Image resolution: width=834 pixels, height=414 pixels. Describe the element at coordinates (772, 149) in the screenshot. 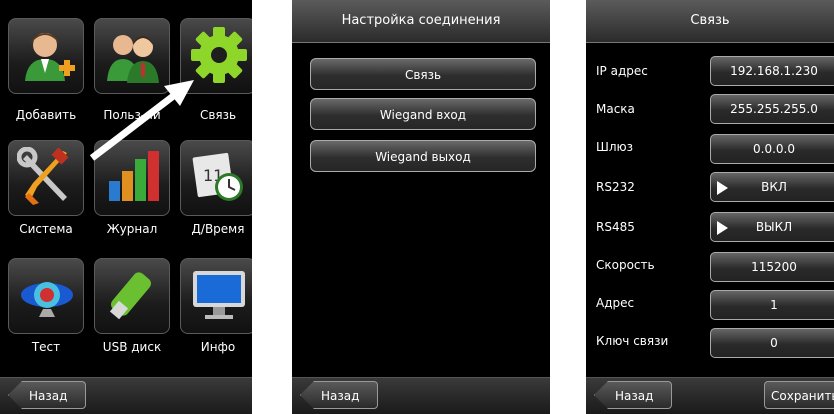

I see `gateway-field: 0.0.0.0` at that location.